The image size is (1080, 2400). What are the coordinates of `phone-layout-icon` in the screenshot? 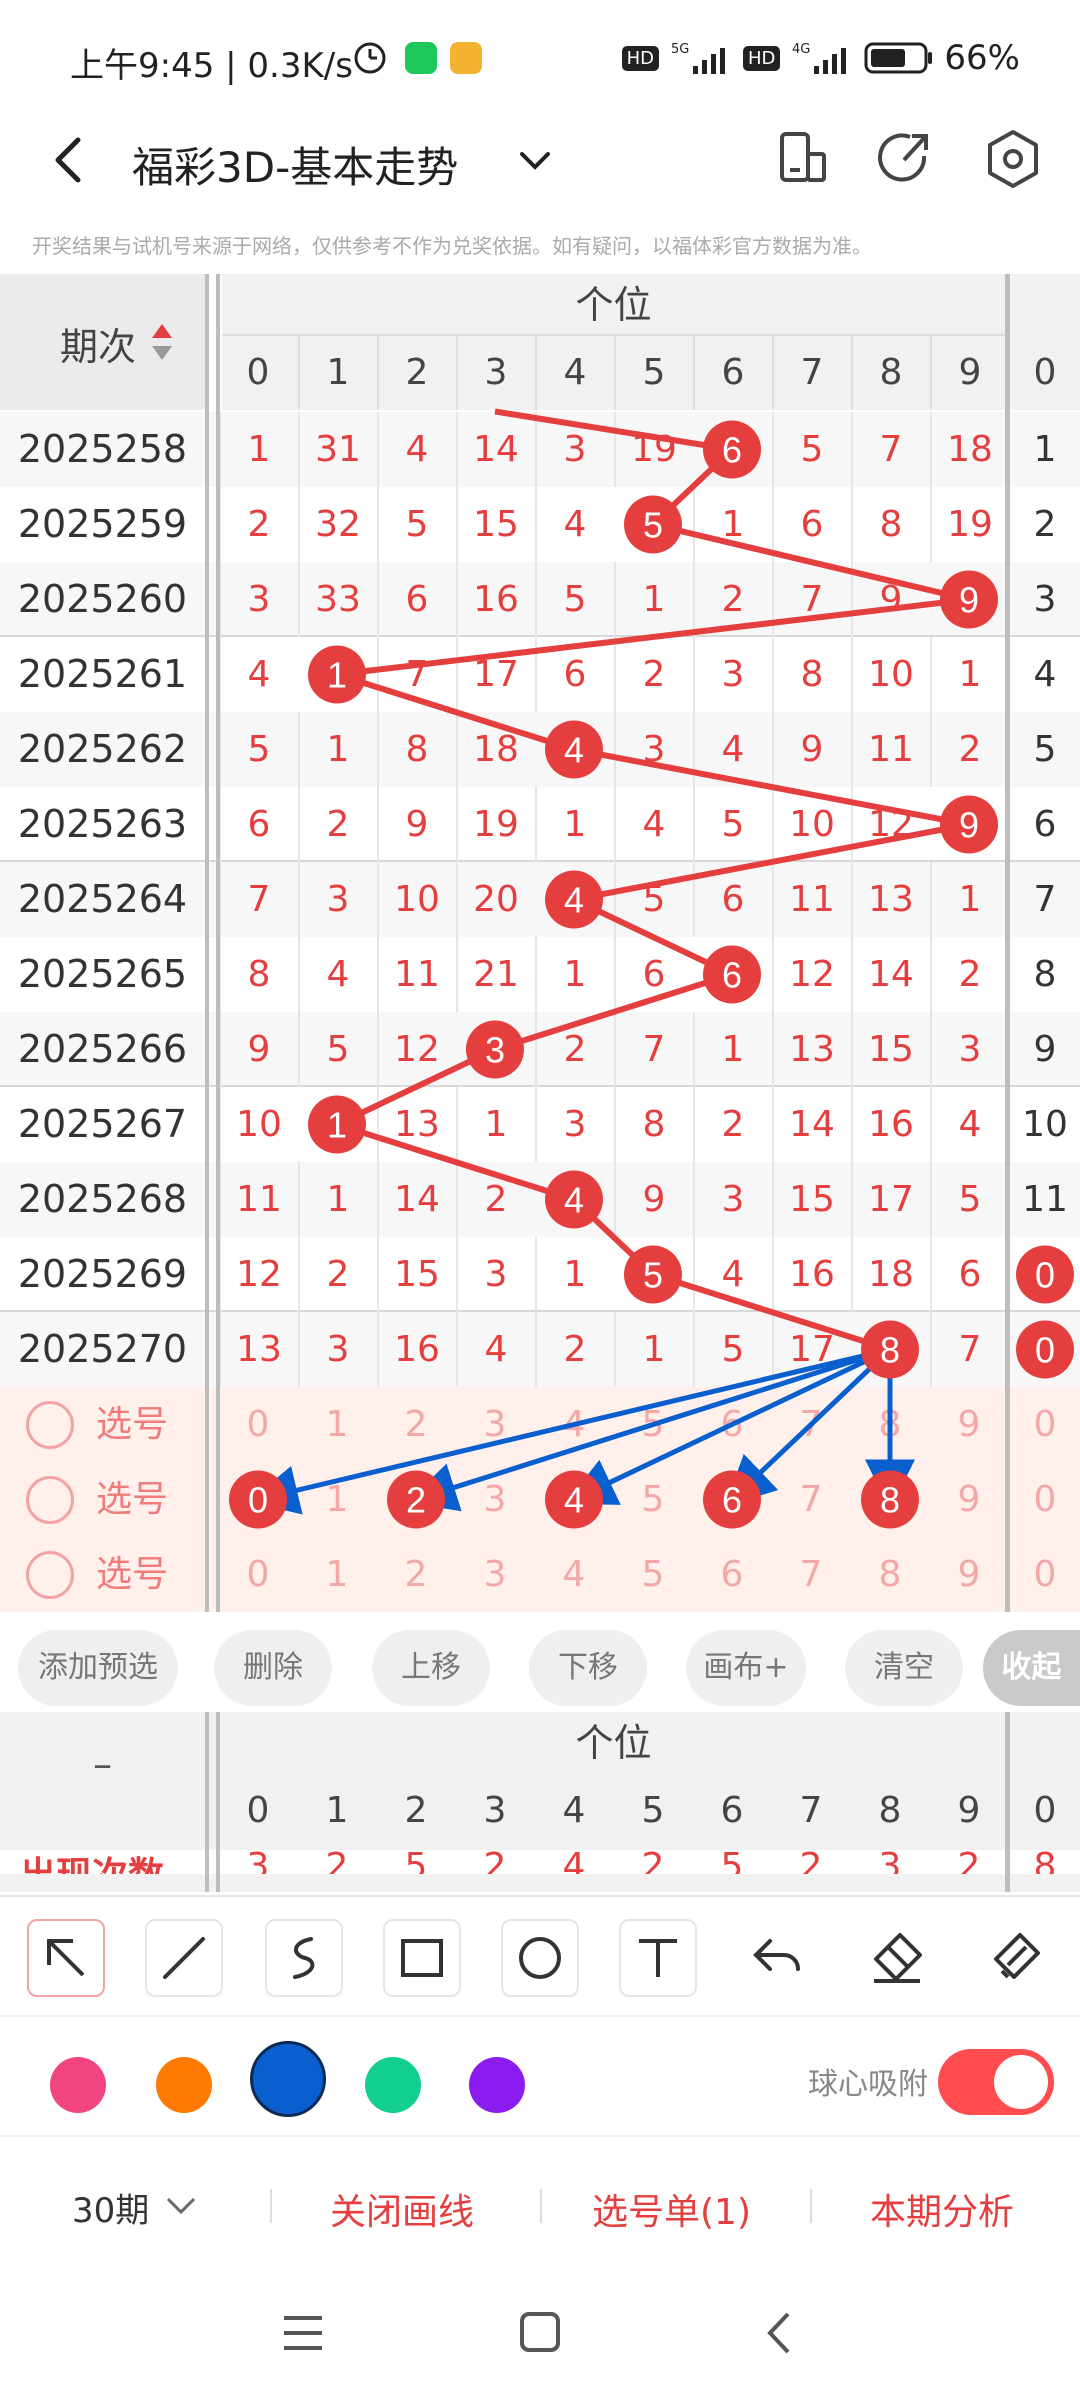 It's located at (803, 159).